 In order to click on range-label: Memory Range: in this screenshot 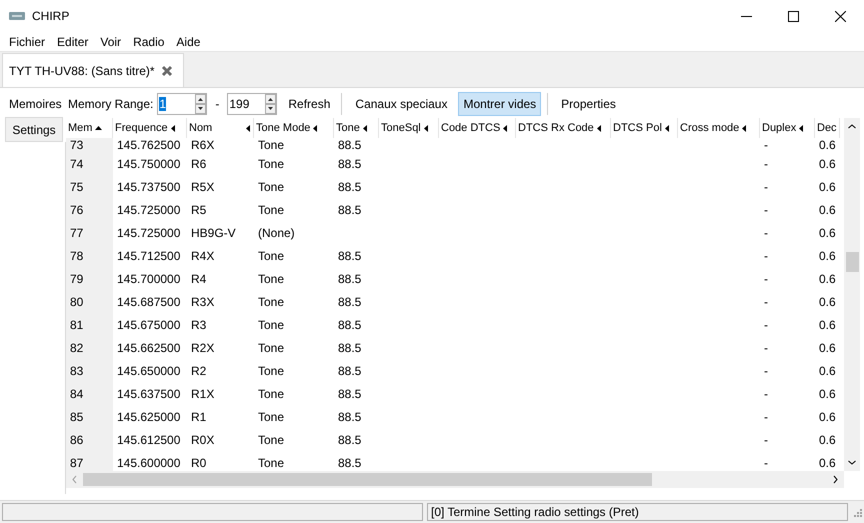, I will do `click(111, 104)`.